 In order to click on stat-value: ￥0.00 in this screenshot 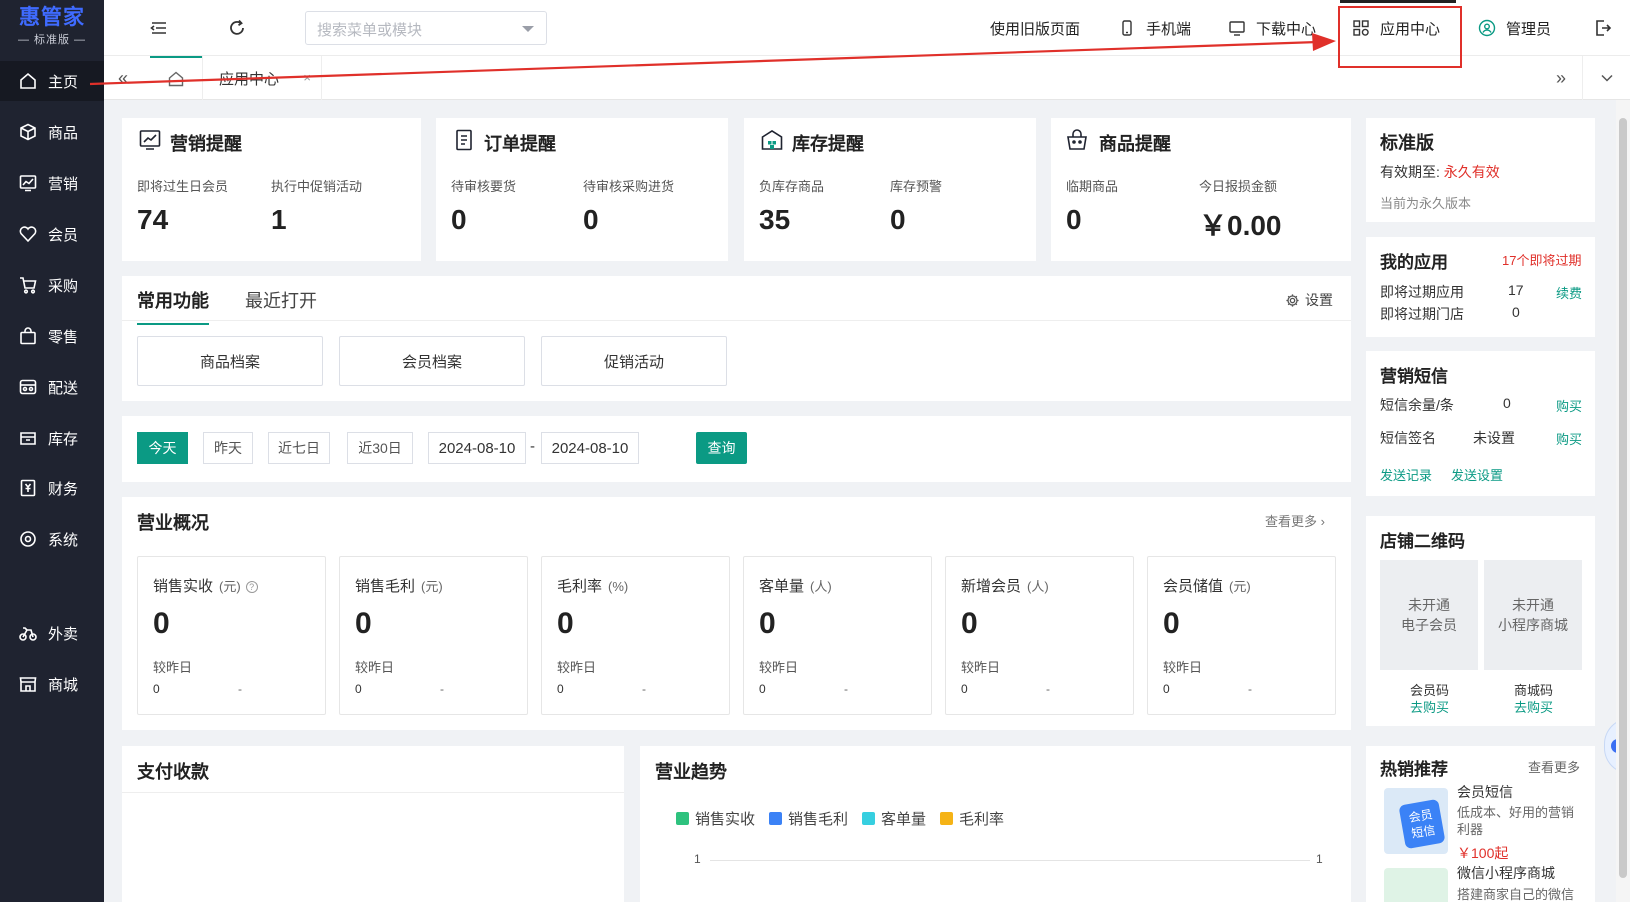, I will do `click(1240, 224)`.